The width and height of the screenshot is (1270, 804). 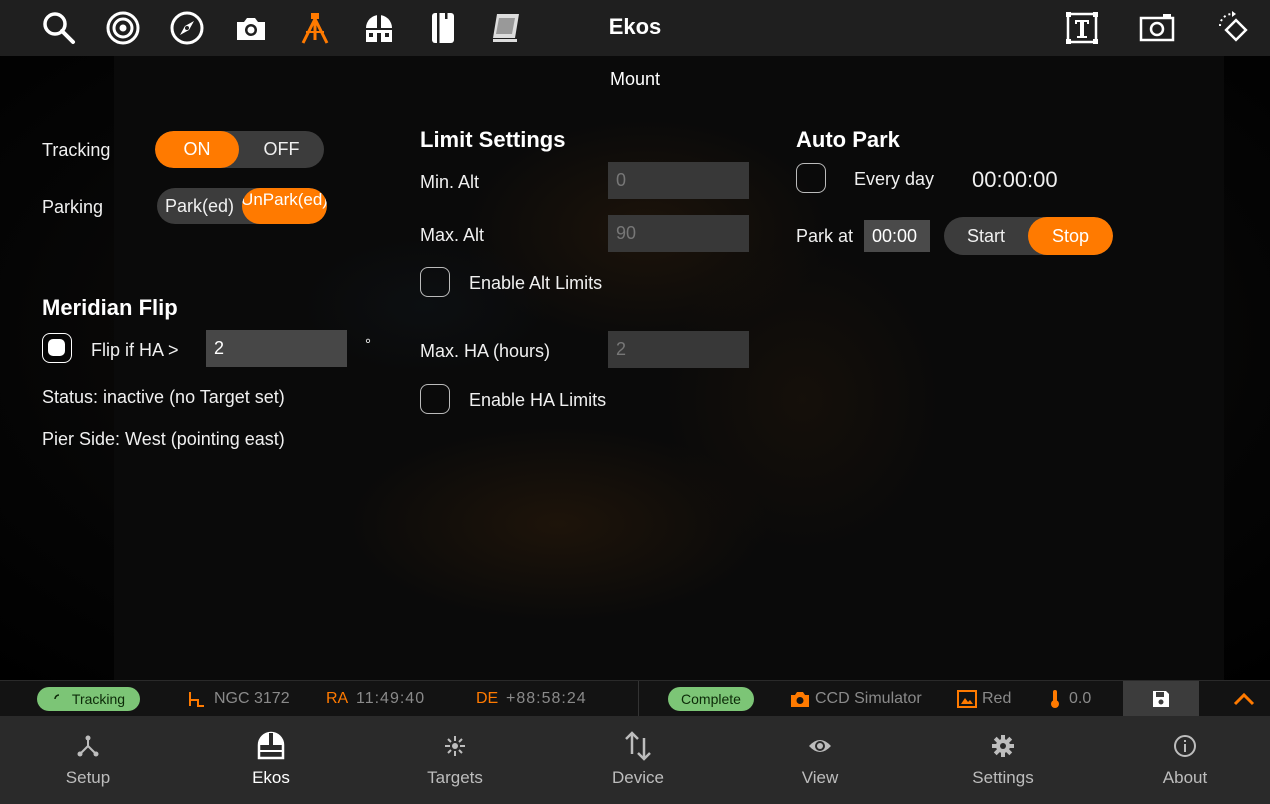 What do you see at coordinates (820, 760) in the screenshot?
I see `nav-view: View` at bounding box center [820, 760].